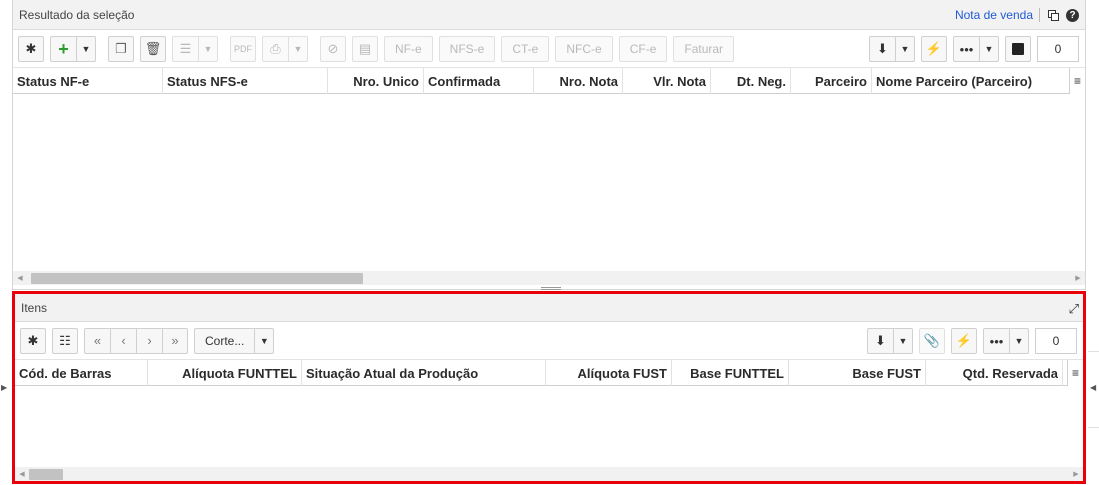 The height and width of the screenshot is (485, 1099). I want to click on cfe-button: CF-e, so click(643, 48).